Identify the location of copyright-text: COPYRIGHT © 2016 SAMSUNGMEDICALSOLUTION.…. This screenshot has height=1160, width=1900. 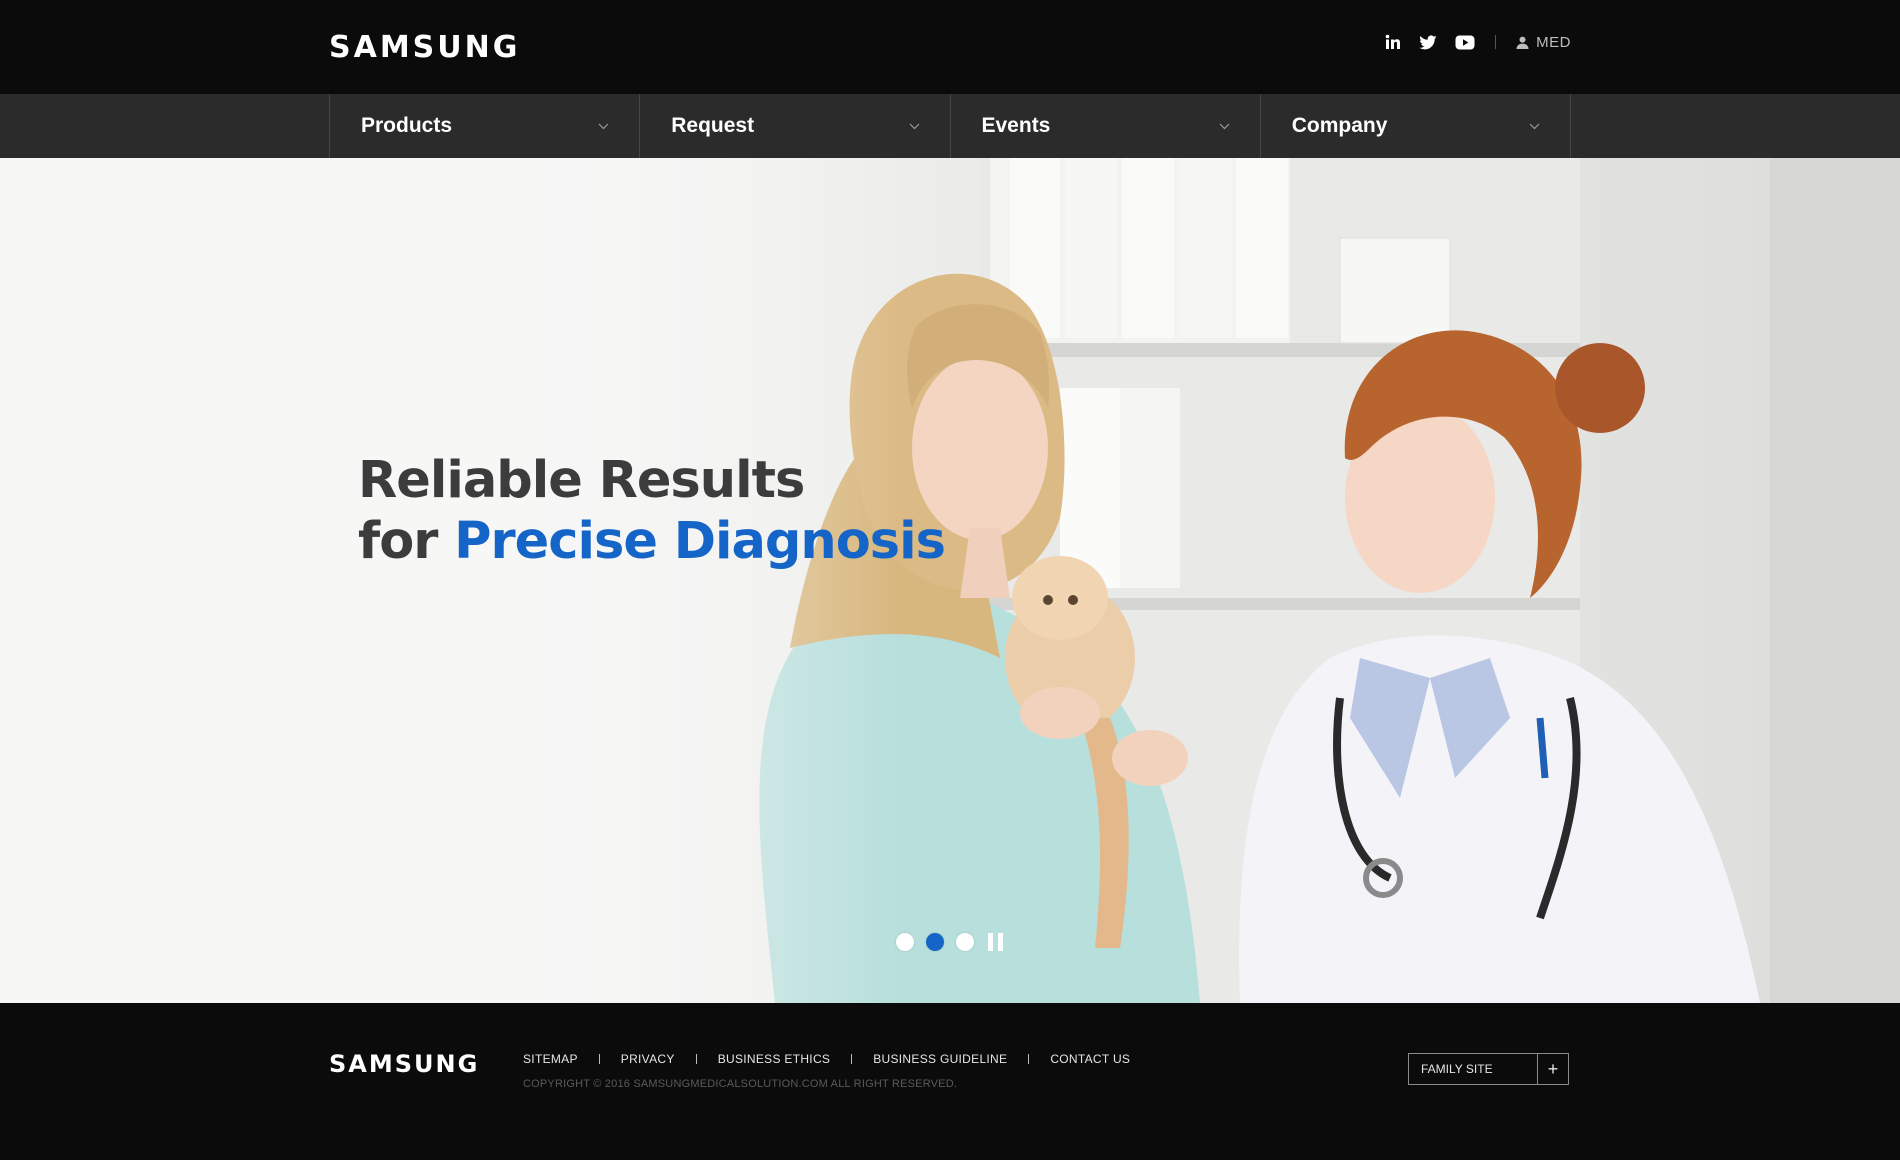
(740, 1084).